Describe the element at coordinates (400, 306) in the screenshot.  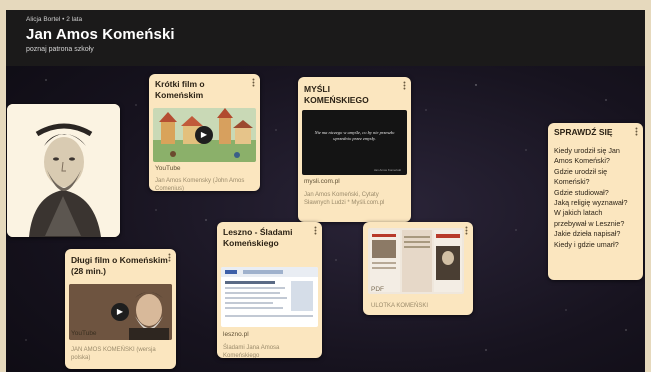
I see `card-caption: ULOTKA KOMEŃSKI` at that location.